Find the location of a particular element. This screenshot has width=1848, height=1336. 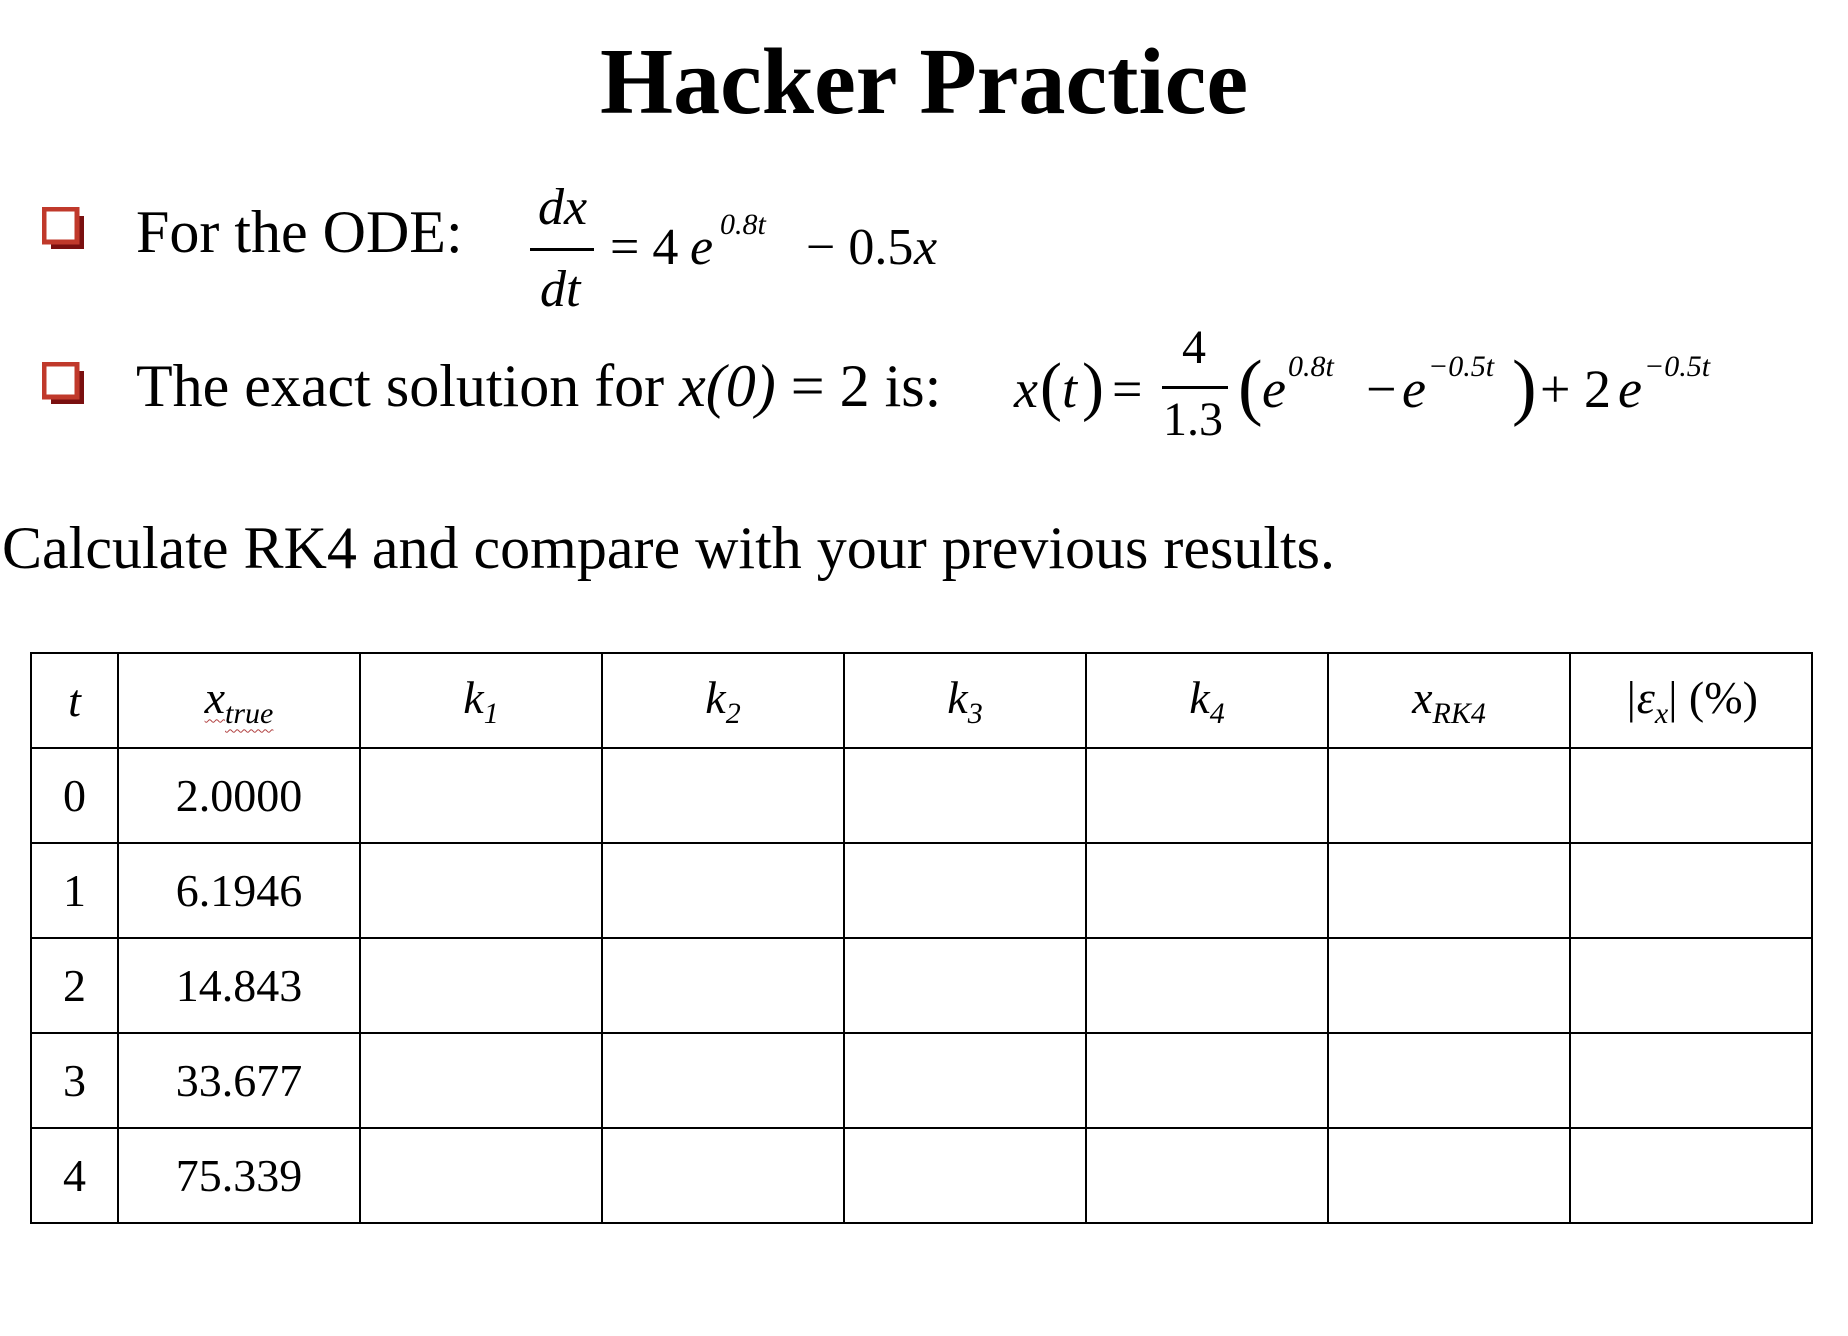

ode-denominator: dt is located at coordinates (560, 289).